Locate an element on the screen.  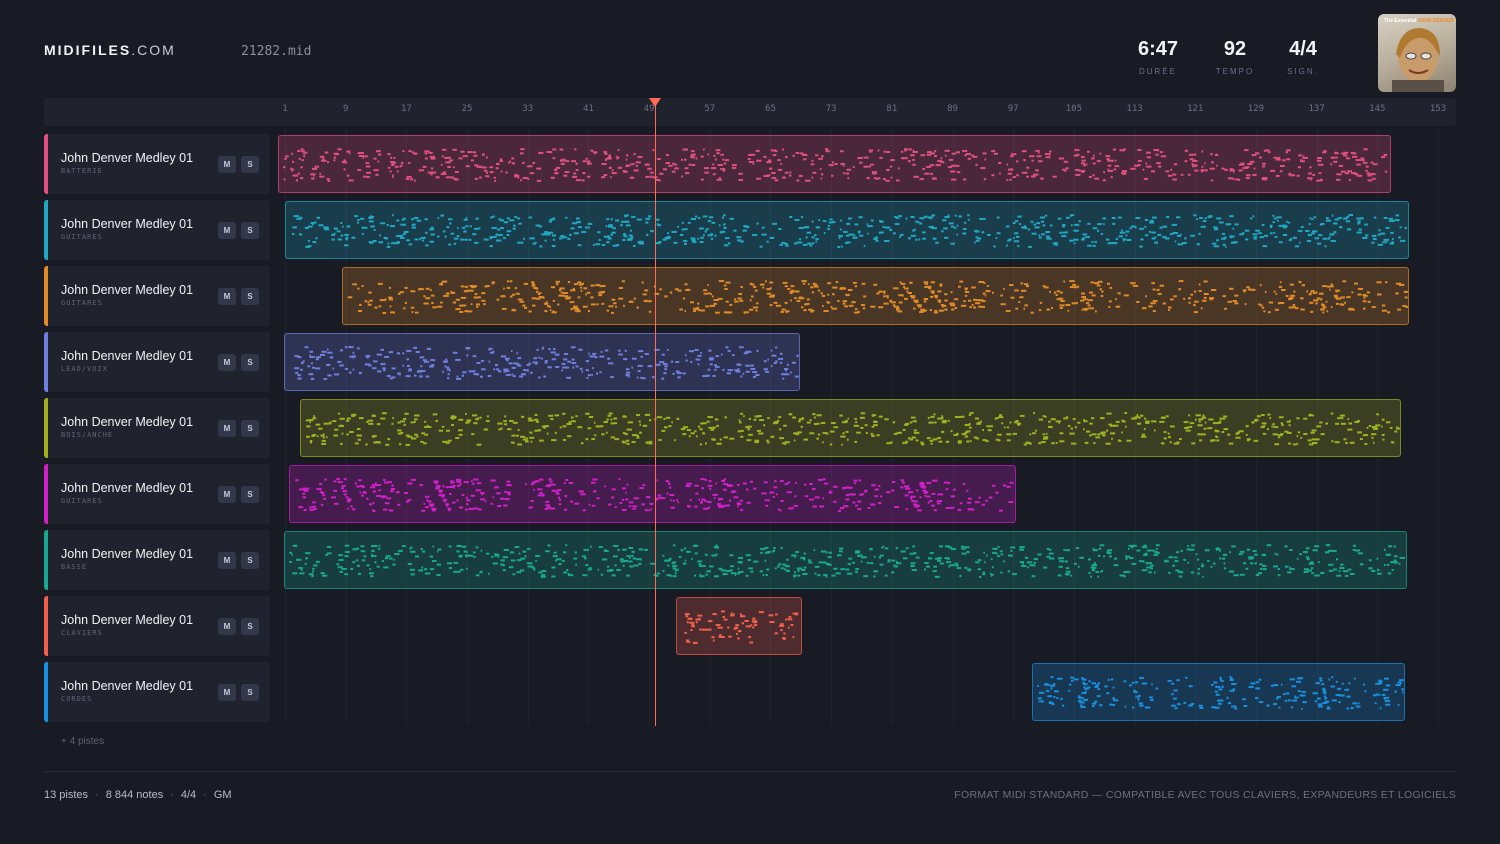
ruler-tick: 145 is located at coordinates (1377, 109).